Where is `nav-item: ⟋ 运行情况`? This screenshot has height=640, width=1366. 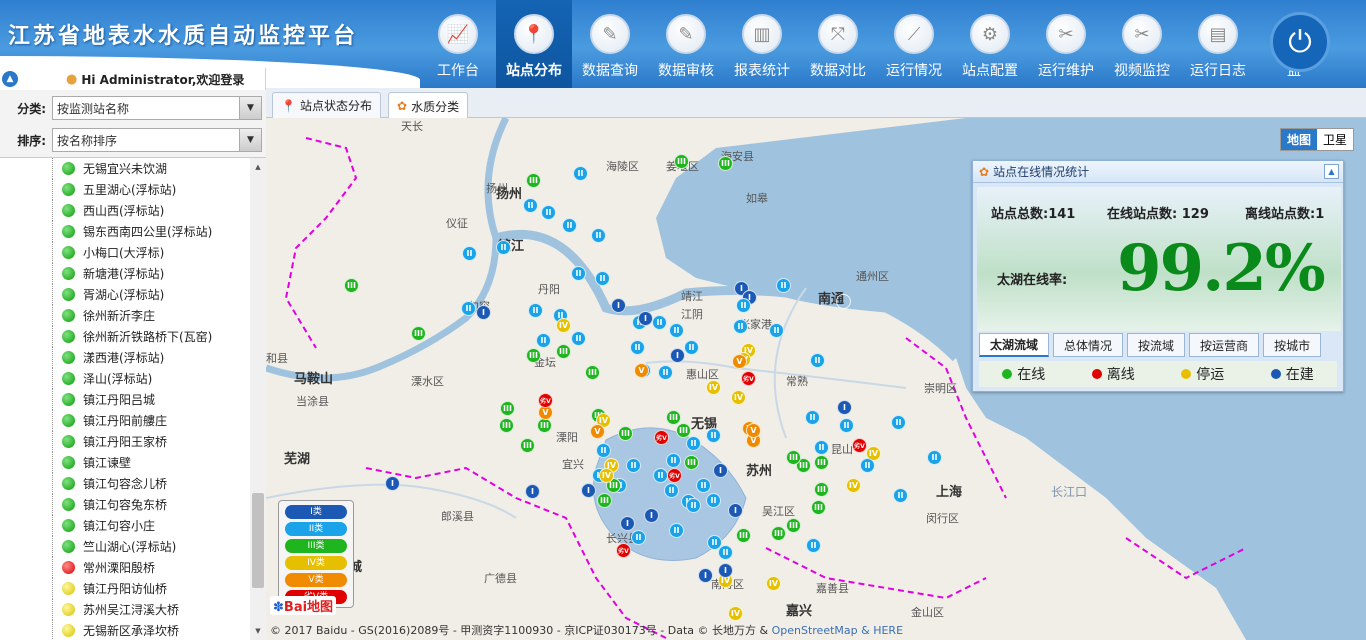 nav-item: ⟋ 运行情况 is located at coordinates (914, 44).